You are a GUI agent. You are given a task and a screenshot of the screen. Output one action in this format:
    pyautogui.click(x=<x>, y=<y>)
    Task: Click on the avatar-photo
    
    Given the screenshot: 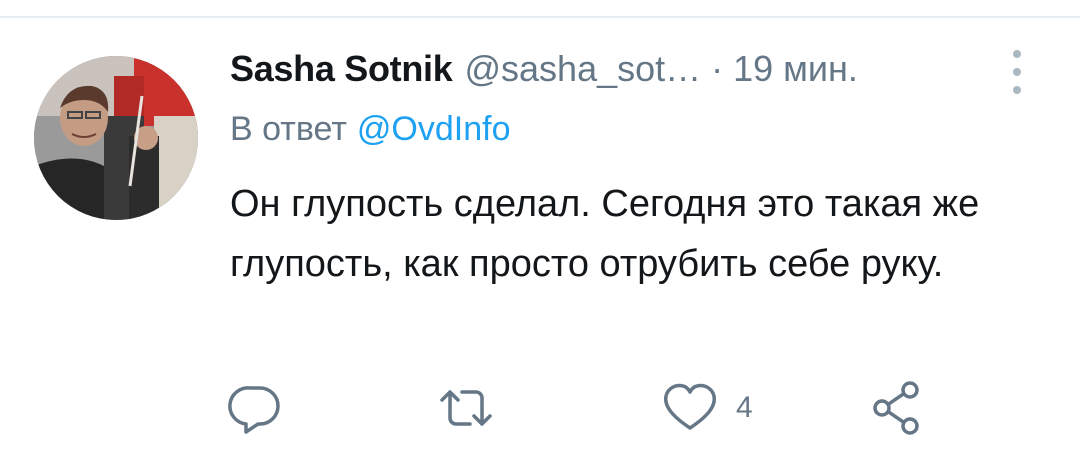 What is the action you would take?
    pyautogui.click(x=116, y=138)
    